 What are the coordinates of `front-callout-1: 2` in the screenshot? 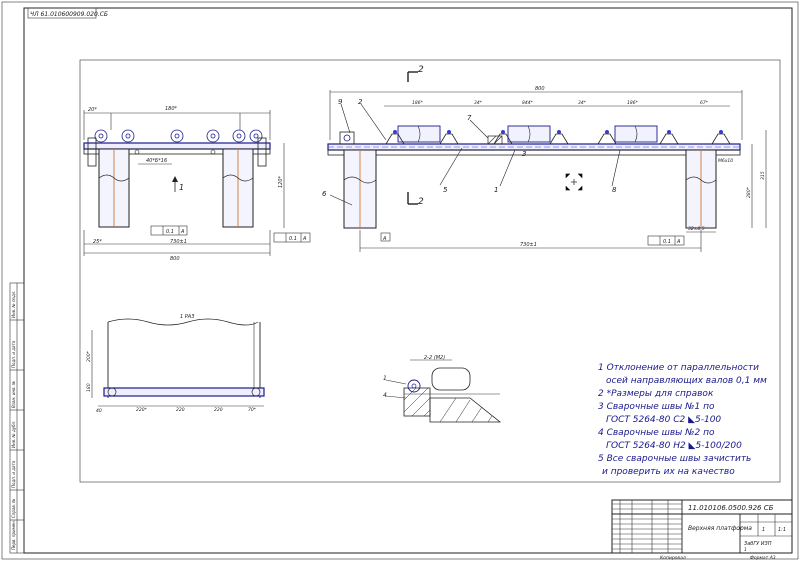 It's located at (360, 102).